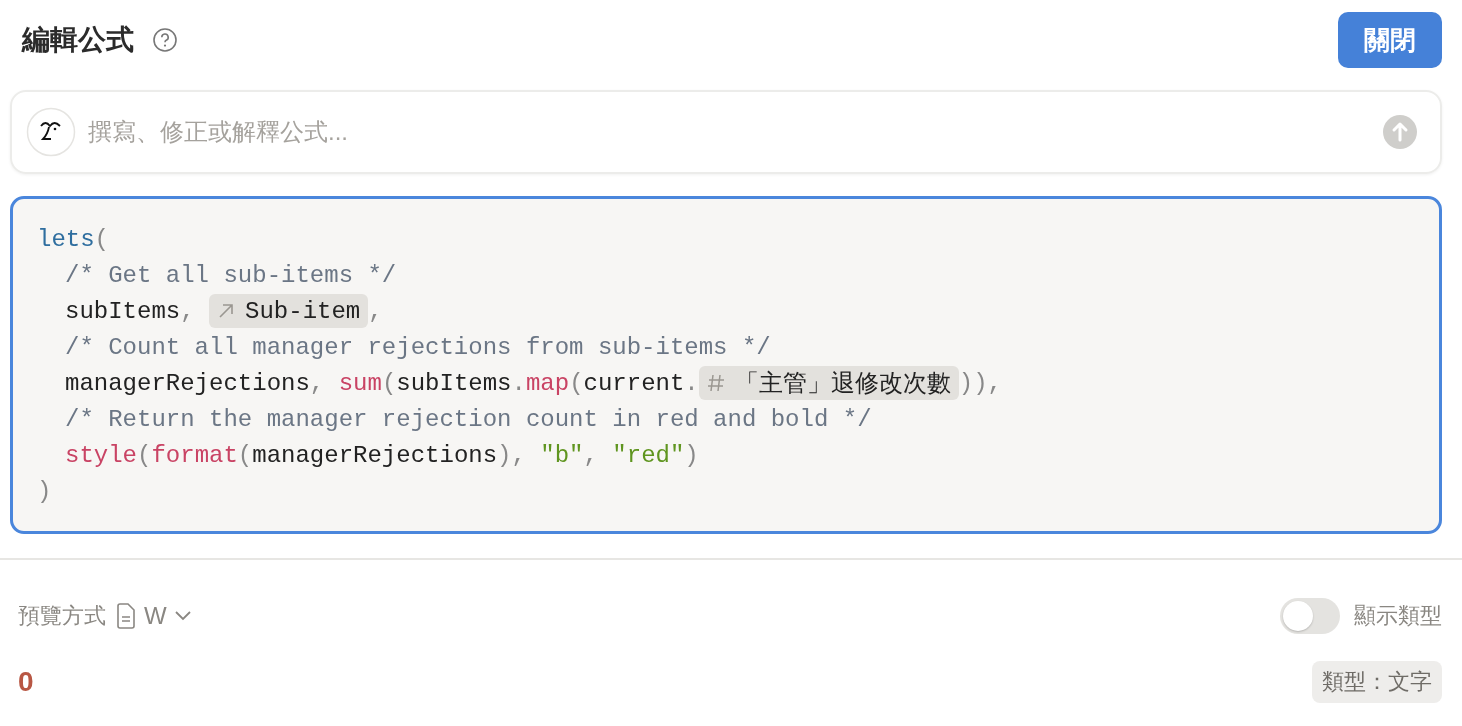 The height and width of the screenshot is (726, 1462). What do you see at coordinates (1390, 40) in the screenshot?
I see `close-button: 關閉` at bounding box center [1390, 40].